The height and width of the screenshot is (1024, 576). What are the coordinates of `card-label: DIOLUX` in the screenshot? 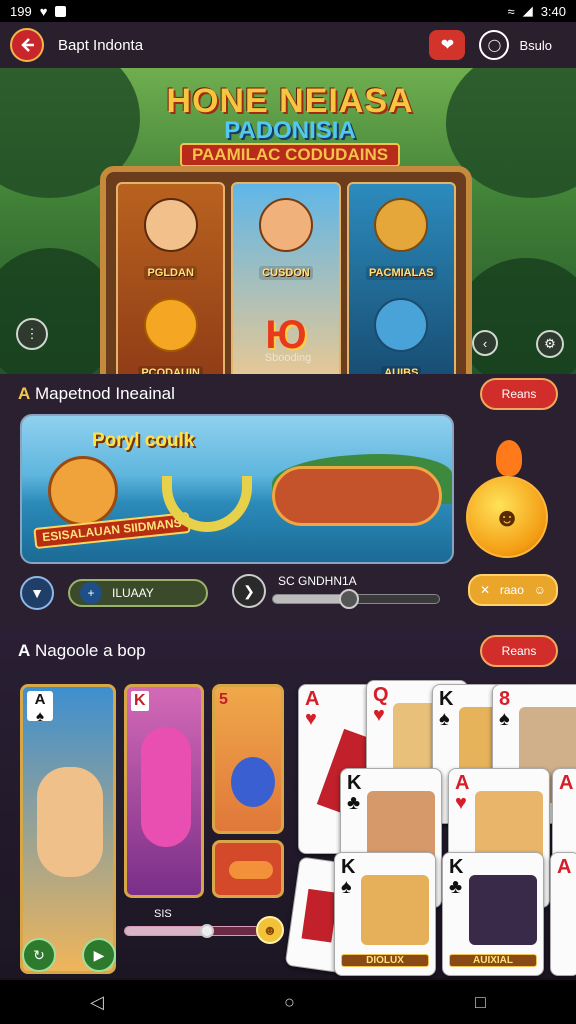 It's located at (385, 960).